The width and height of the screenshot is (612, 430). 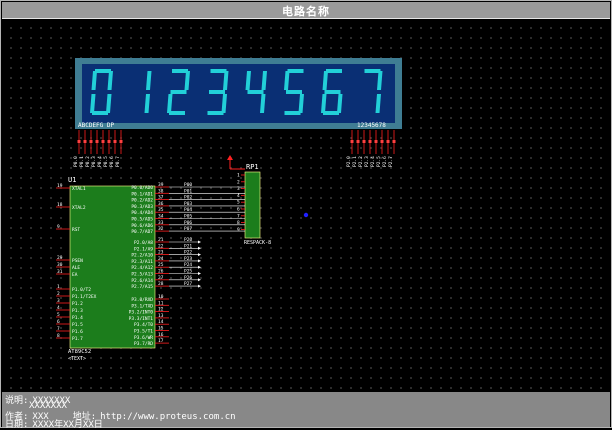 What do you see at coordinates (72, 180) in the screenshot?
I see `chip-ref: U1` at bounding box center [72, 180].